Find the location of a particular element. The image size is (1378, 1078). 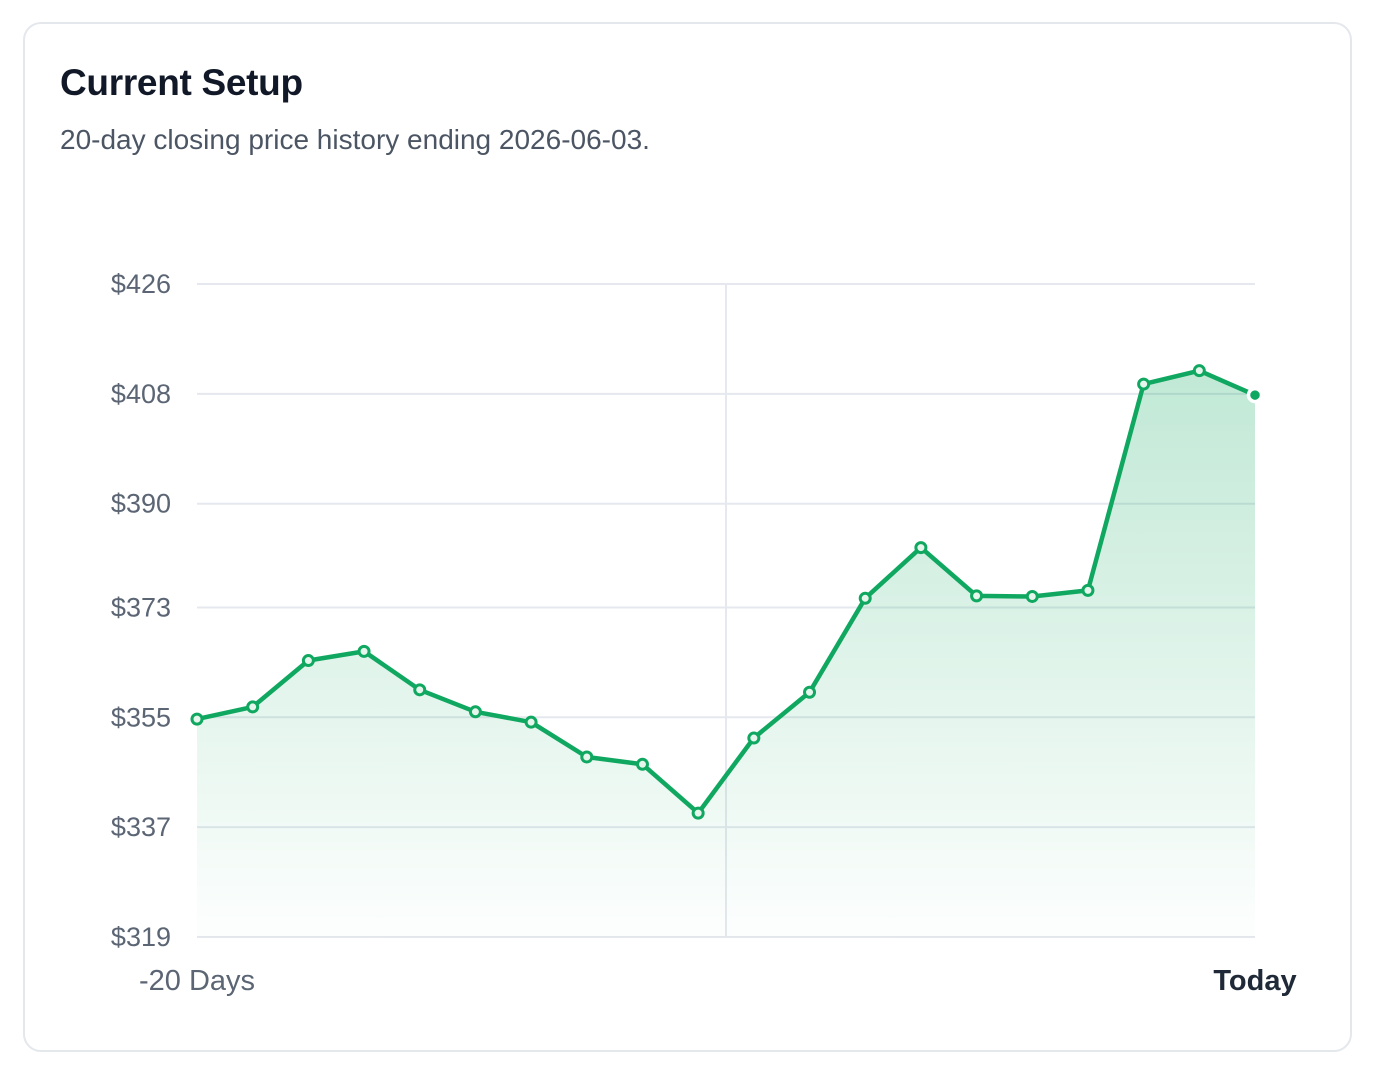

price-point-latest is located at coordinates (1255, 395).